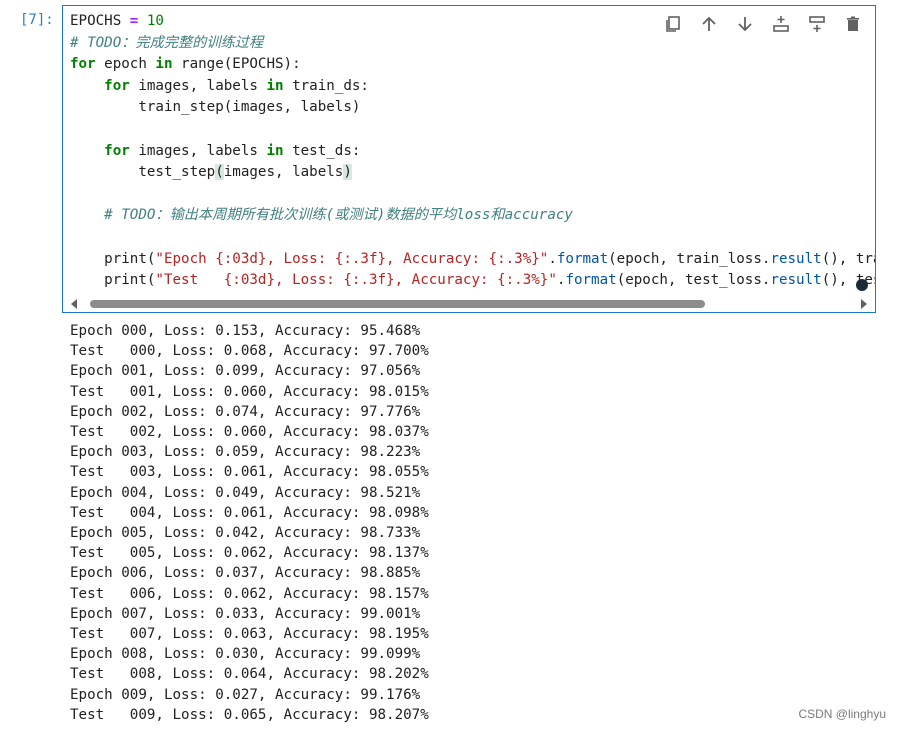 The image size is (900, 731). Describe the element at coordinates (125, 64) in the screenshot. I see `code-token: epoch` at that location.